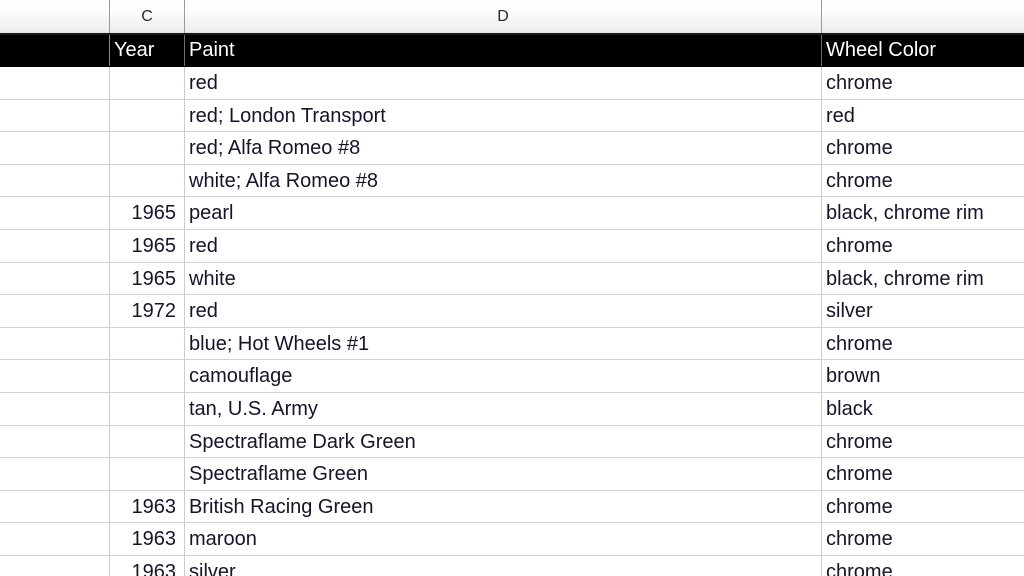 This screenshot has height=576, width=1024. I want to click on cell-paint: white, so click(503, 278).